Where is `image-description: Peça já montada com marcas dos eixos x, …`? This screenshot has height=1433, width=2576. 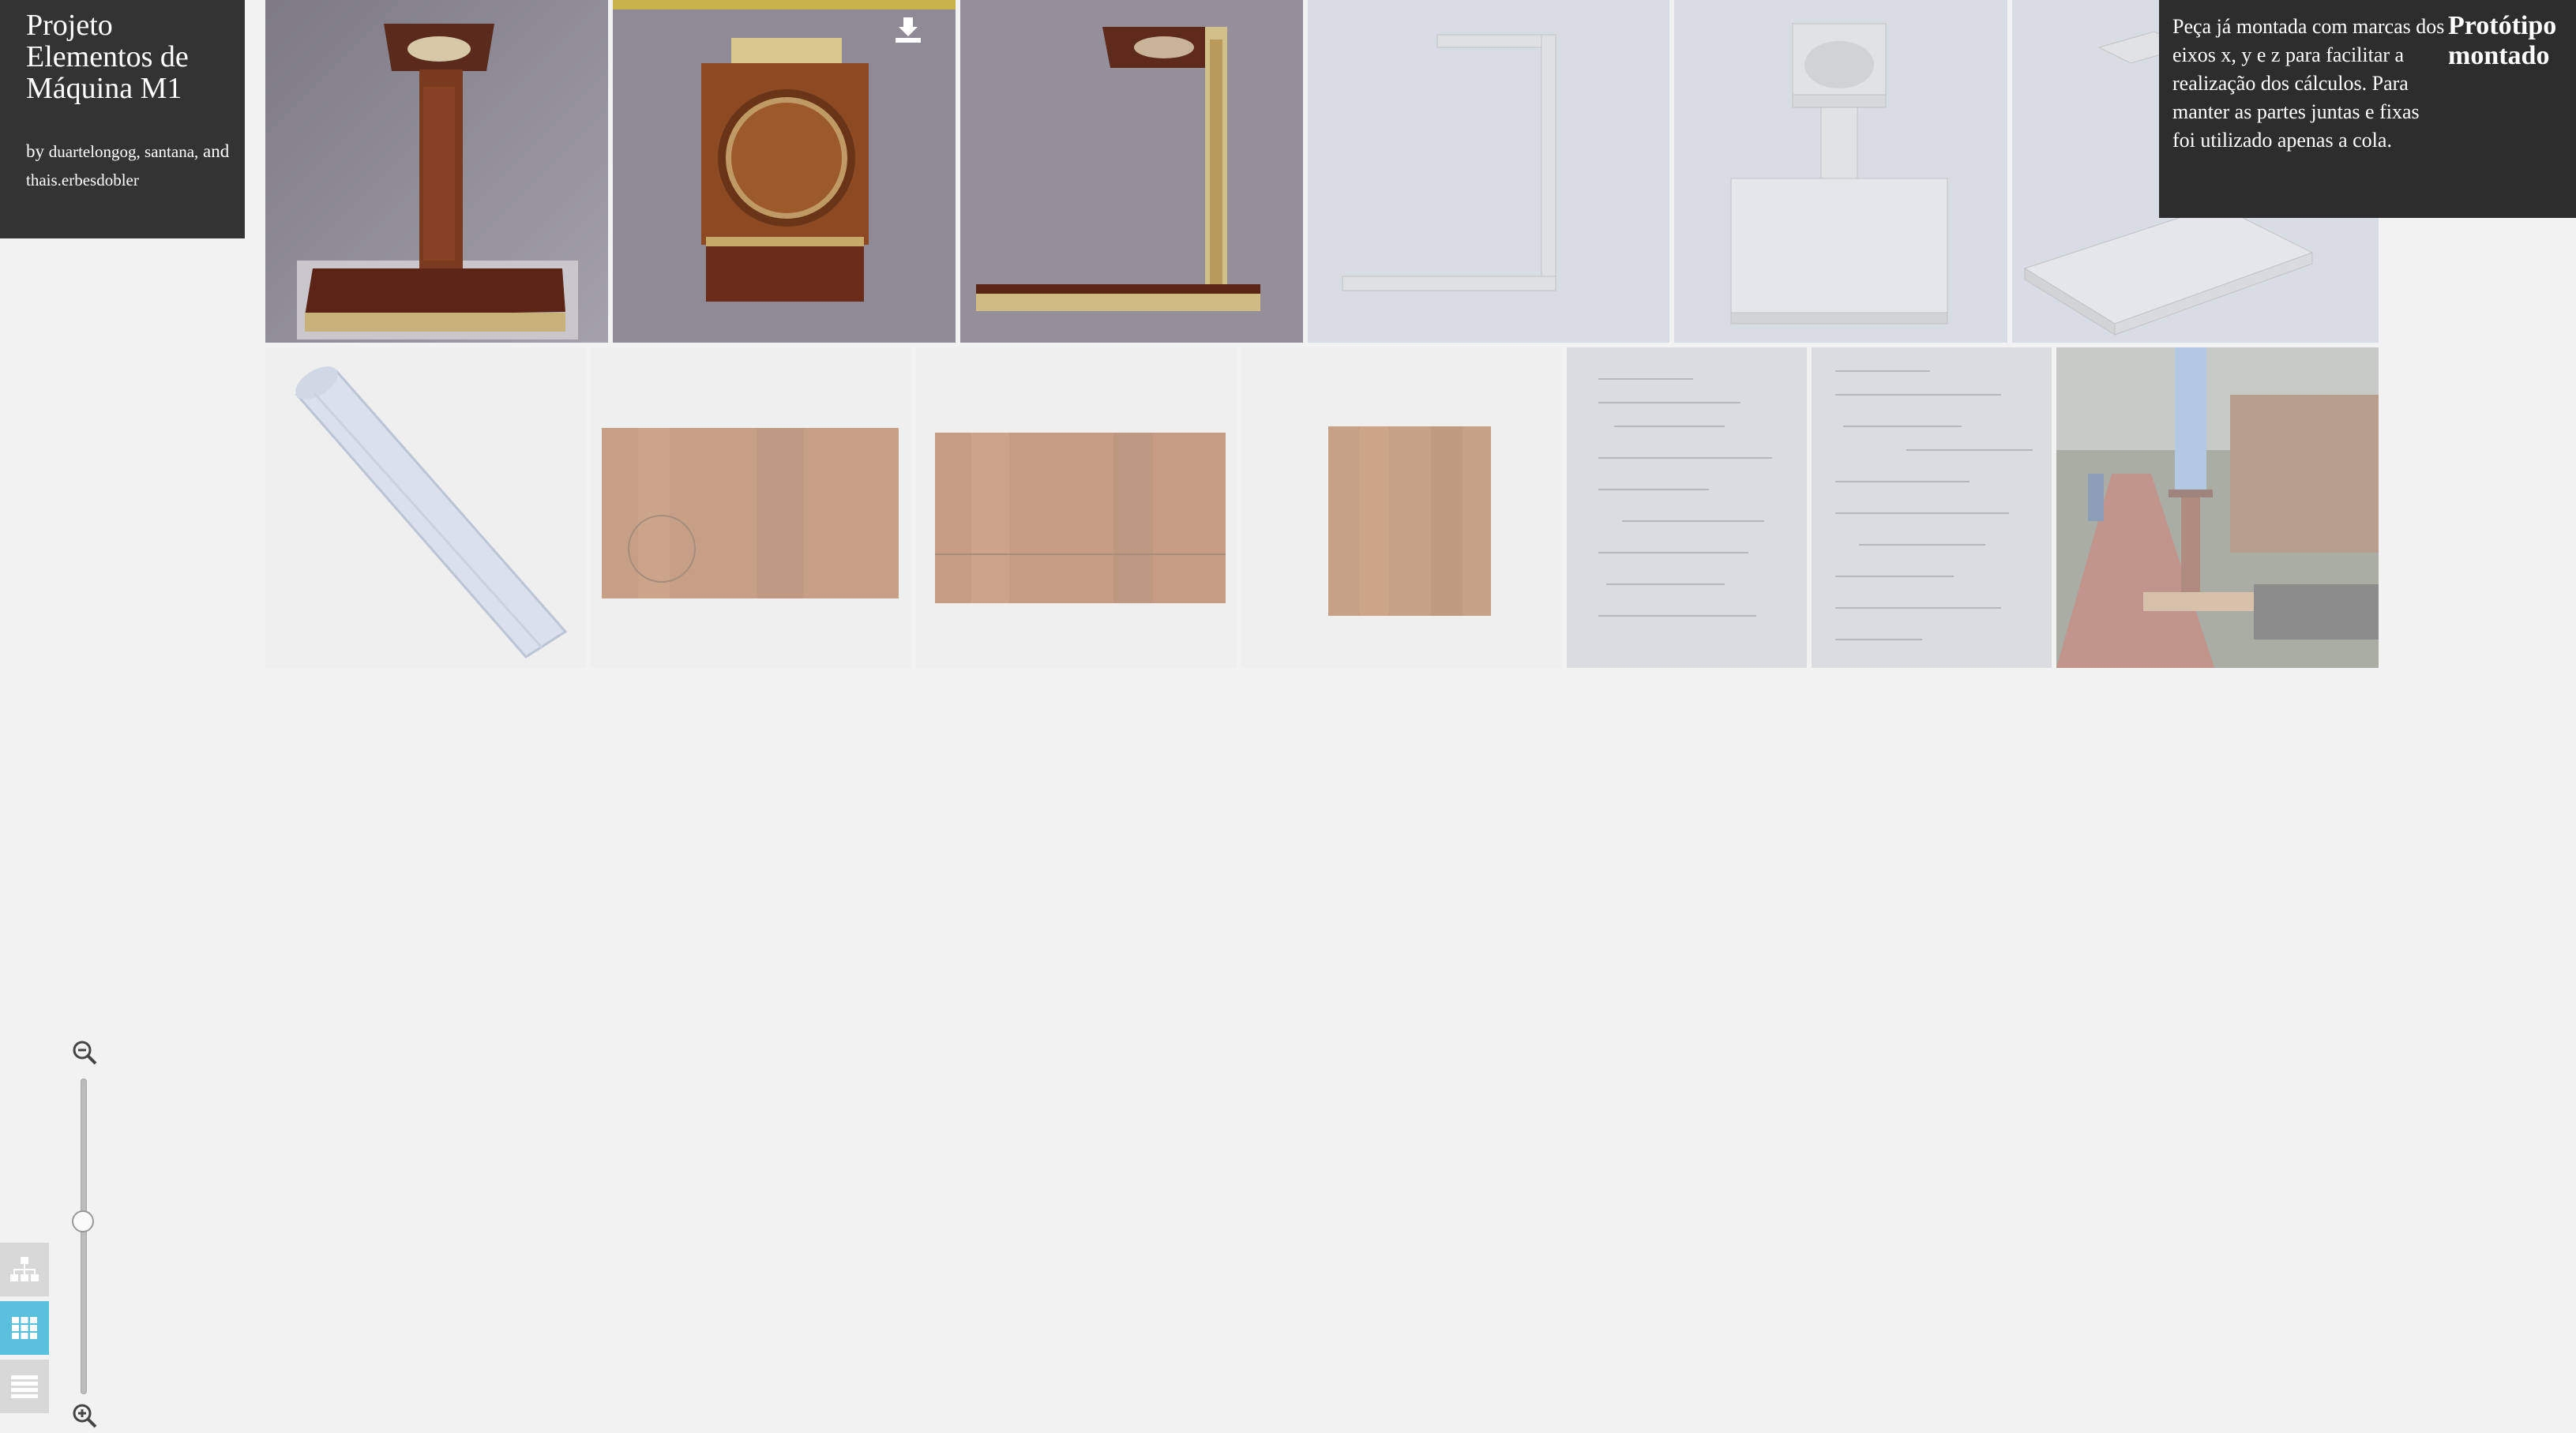
image-description: Peça já montada com marcas dos eixos x, … is located at coordinates (2308, 83).